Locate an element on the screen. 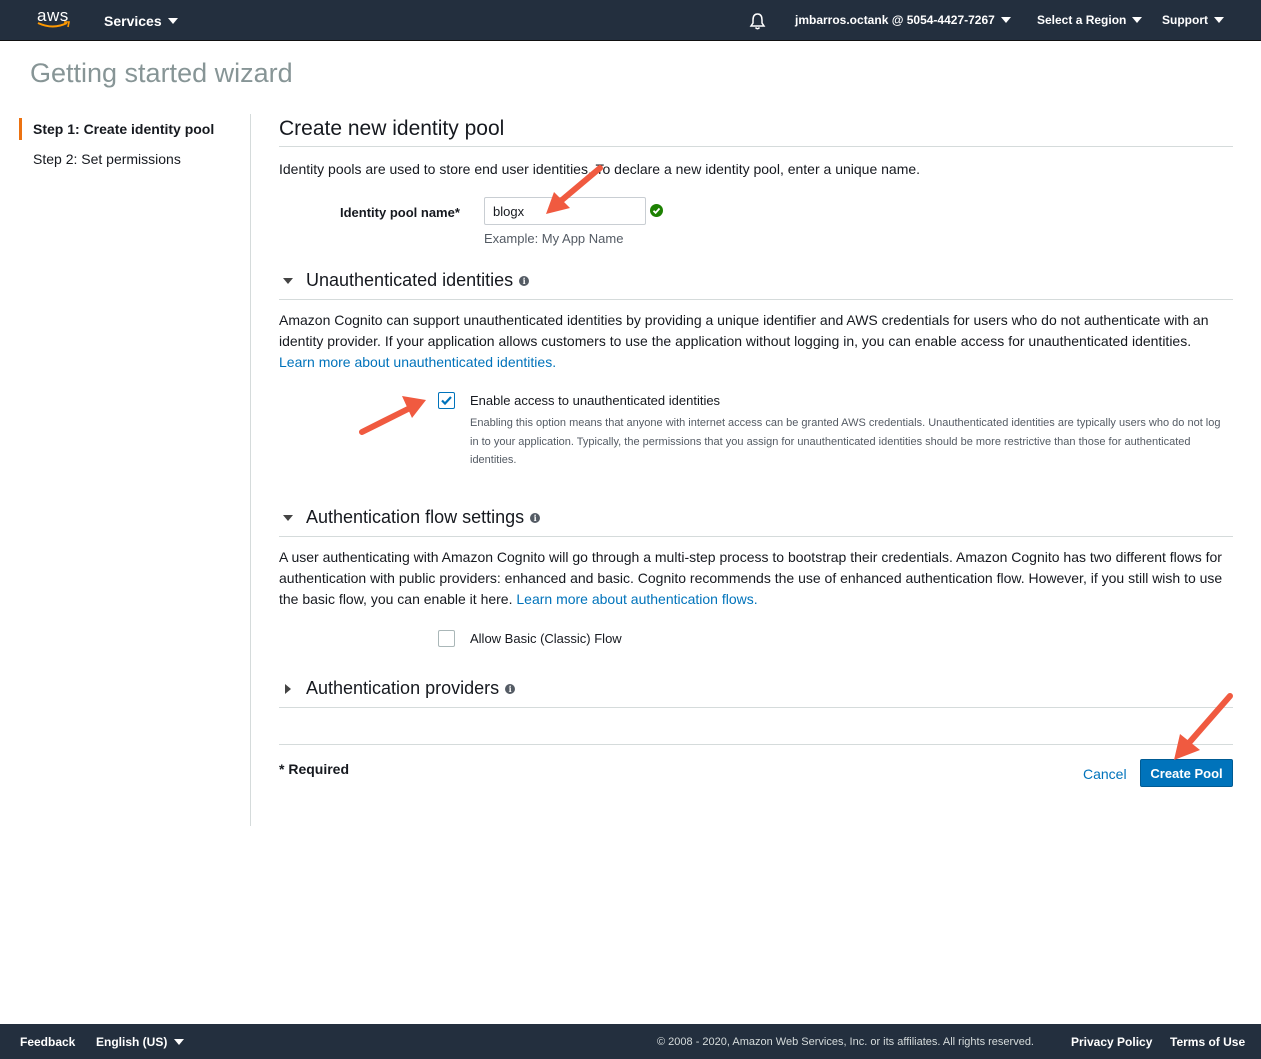 This screenshot has height=1059, width=1261. region-menu: Select a Region is located at coordinates (1090, 20).